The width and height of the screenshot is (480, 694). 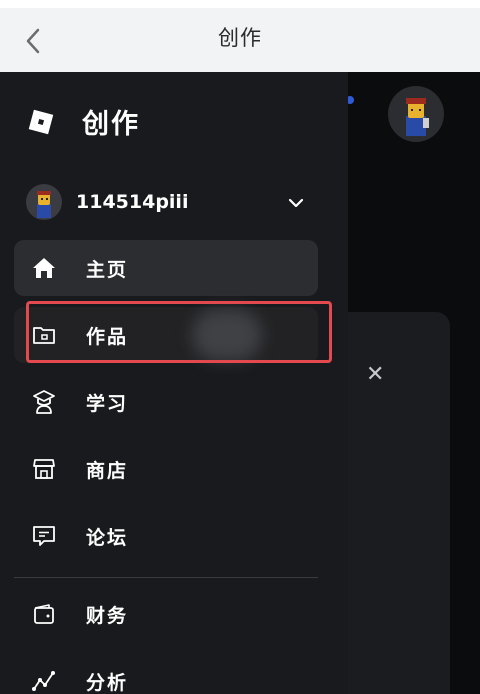 I want to click on nav-label: 商店, so click(x=107, y=470).